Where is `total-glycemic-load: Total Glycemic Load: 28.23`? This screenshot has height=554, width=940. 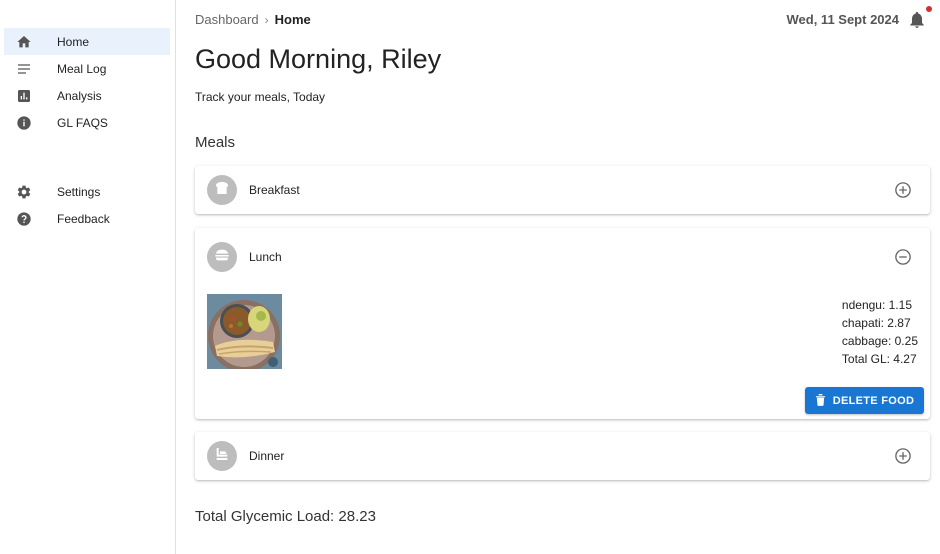
total-glycemic-load: Total Glycemic Load: 28.23 is located at coordinates (285, 516).